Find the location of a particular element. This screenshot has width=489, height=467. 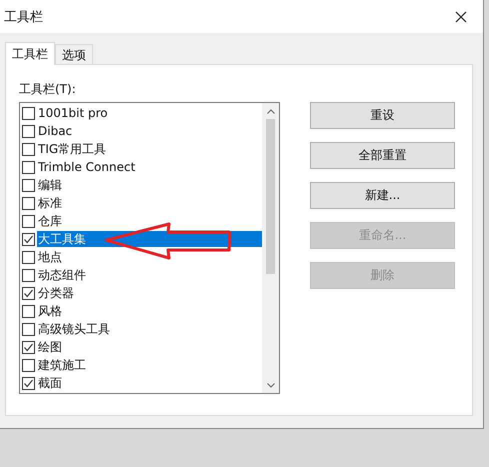

list-item: Trimble Connect is located at coordinates (86, 167).